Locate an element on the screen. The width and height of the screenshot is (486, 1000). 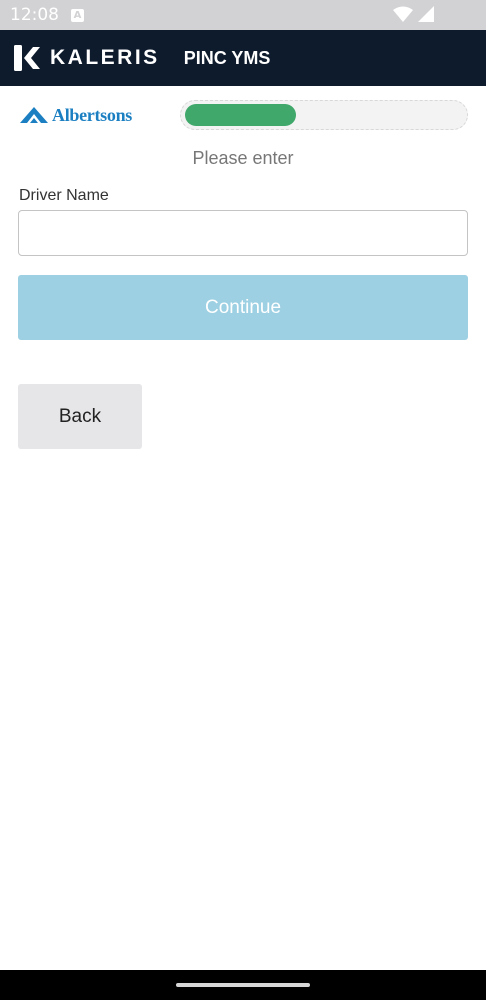
albertsons-logo: Albertsons is located at coordinates (98, 115).